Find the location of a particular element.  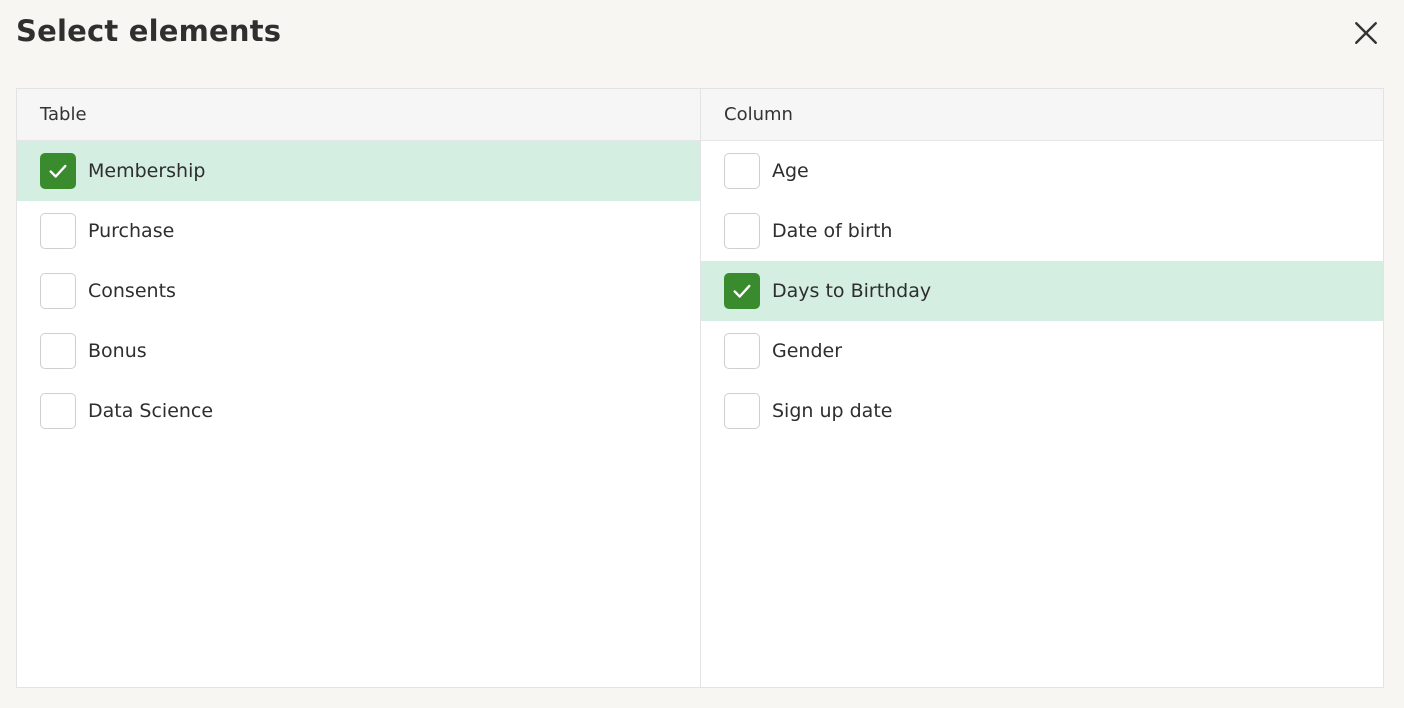

table-item: Data Science is located at coordinates (358, 411).